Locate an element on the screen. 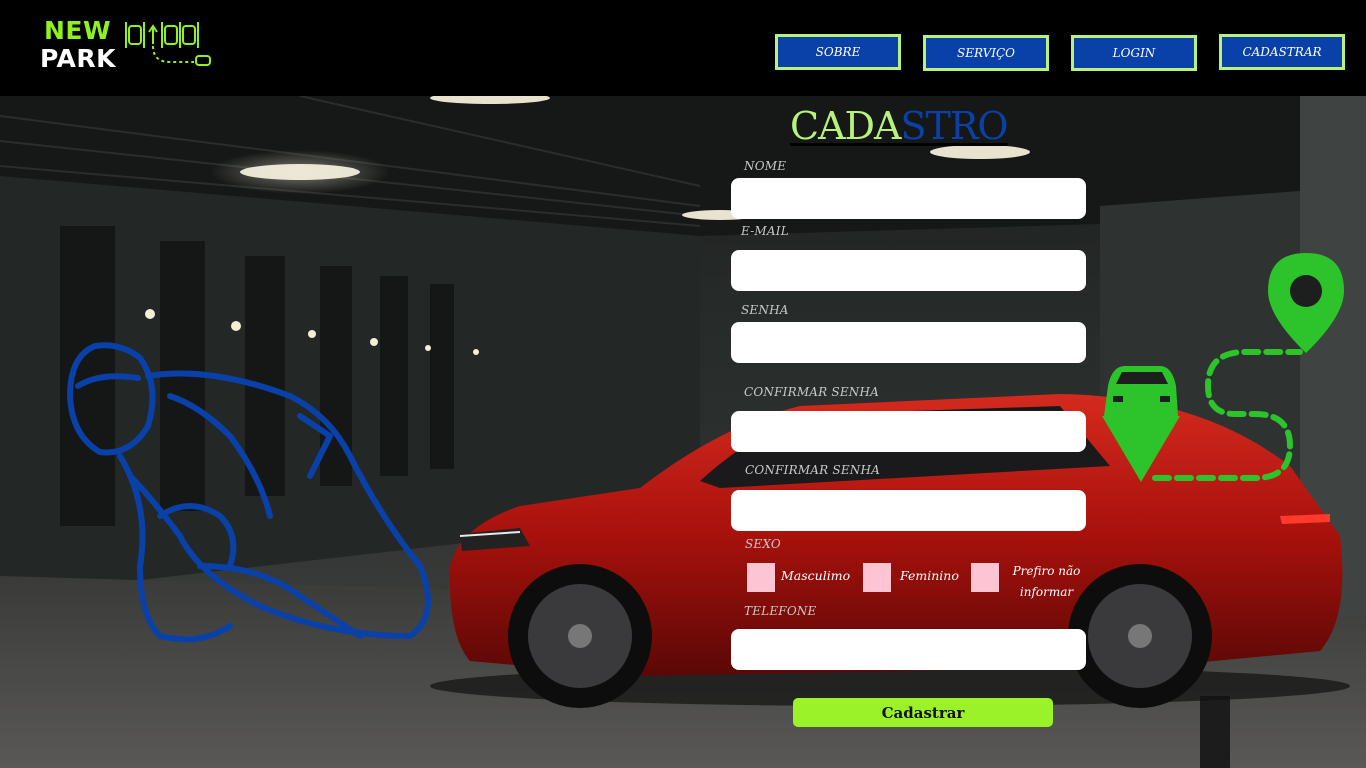 The image size is (1366, 768). label-email: E-MAIL is located at coordinates (765, 231).